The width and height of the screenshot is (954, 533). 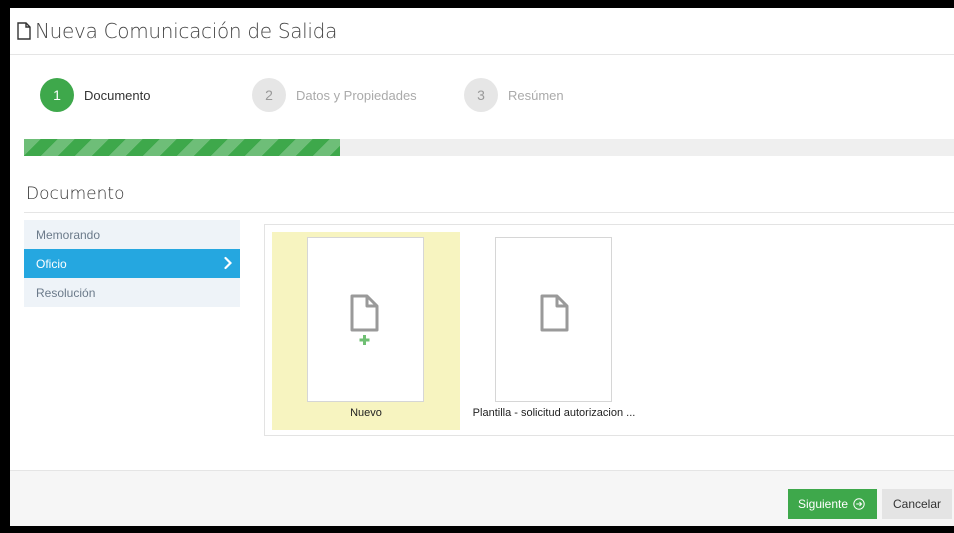 I want to click on step-number: 1, so click(x=57, y=95).